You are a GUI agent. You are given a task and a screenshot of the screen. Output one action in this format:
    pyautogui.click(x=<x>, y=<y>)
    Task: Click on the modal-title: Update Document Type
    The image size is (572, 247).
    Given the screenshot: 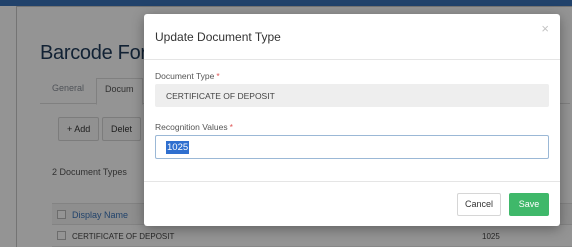 What is the action you would take?
    pyautogui.click(x=218, y=37)
    